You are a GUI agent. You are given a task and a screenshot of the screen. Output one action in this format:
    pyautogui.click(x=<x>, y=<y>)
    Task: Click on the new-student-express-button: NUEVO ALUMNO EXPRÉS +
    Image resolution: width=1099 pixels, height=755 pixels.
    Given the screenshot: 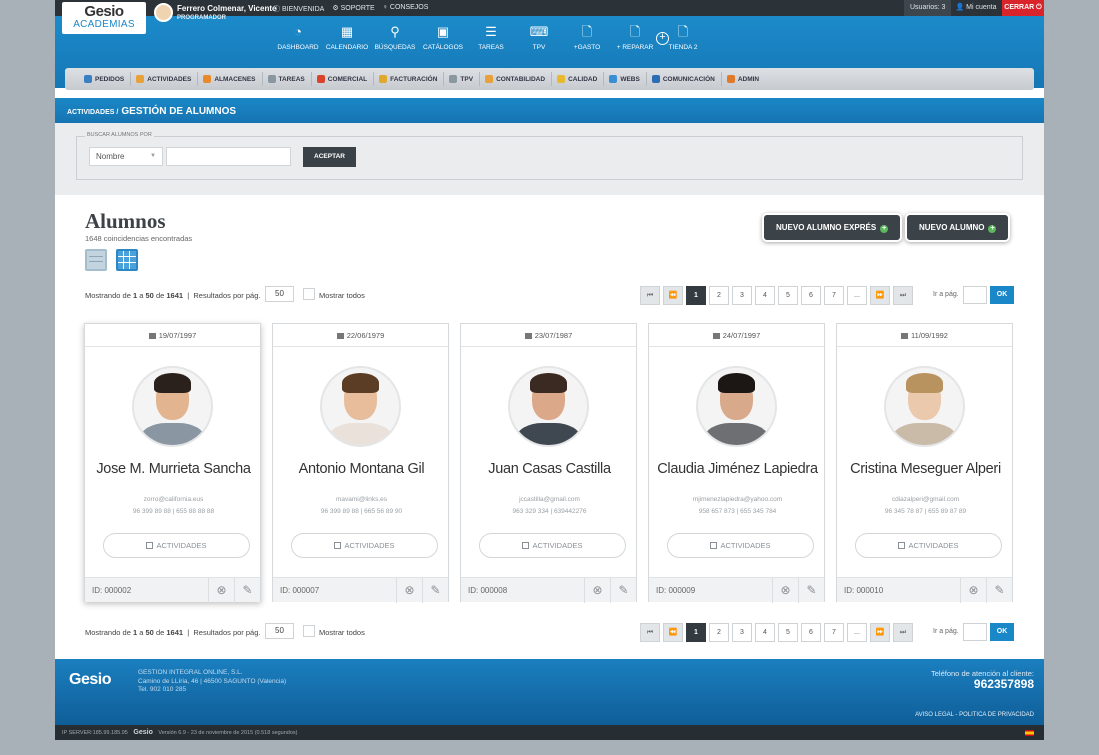 What is the action you would take?
    pyautogui.click(x=832, y=227)
    